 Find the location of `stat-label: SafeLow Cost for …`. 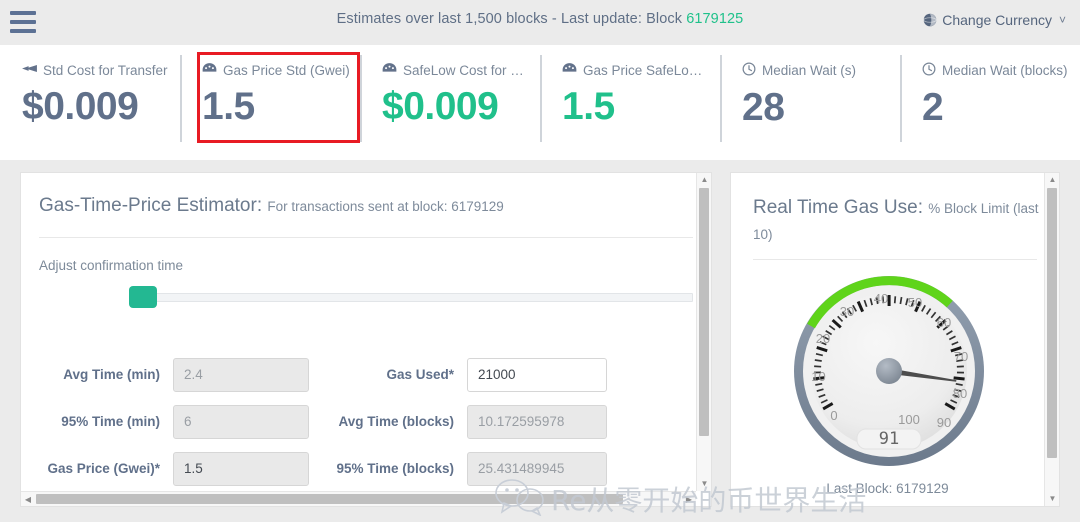

stat-label: SafeLow Cost for … is located at coordinates (456, 70).